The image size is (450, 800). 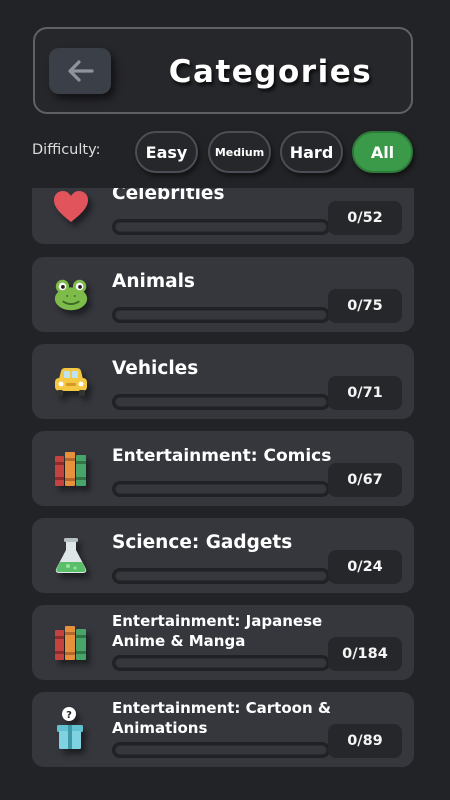 I want to click on heart-icon, so click(x=71, y=207).